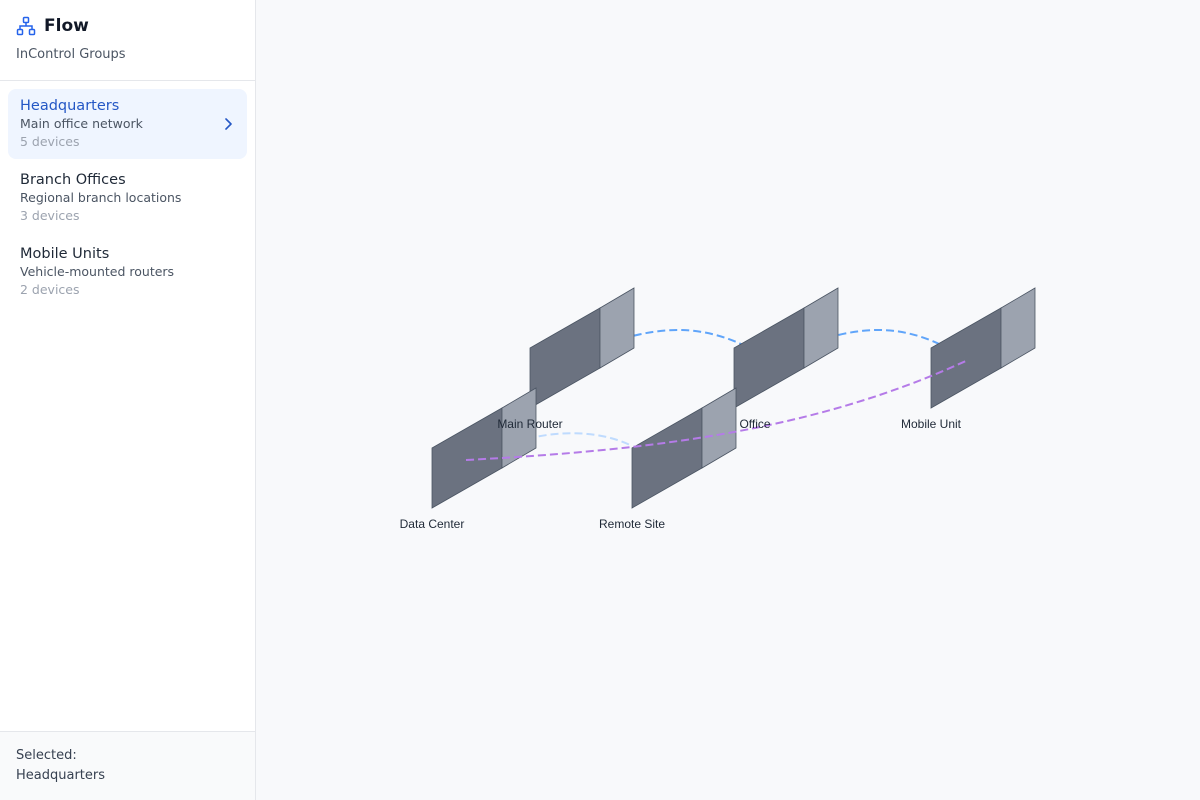 The image size is (1200, 800). What do you see at coordinates (983, 348) in the screenshot?
I see `device-mobile-unit` at bounding box center [983, 348].